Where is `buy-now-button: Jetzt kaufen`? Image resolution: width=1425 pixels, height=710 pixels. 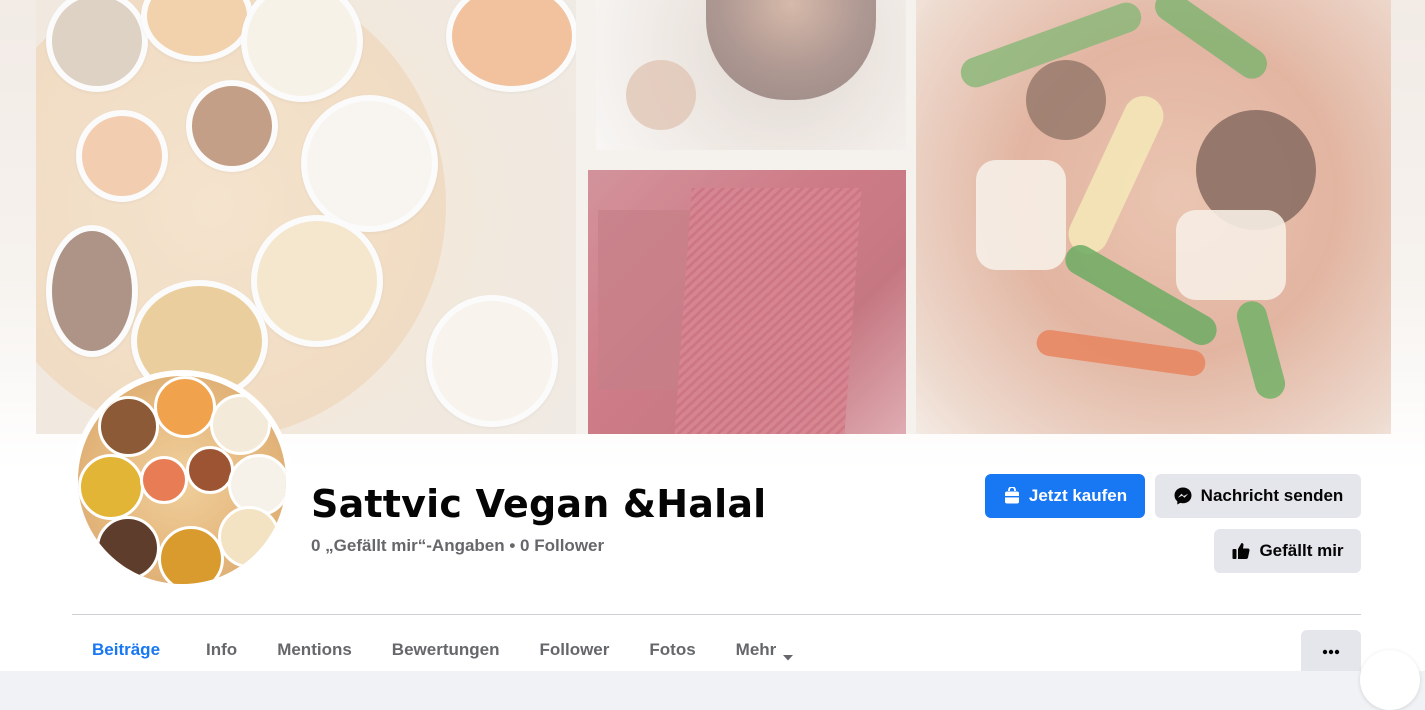 buy-now-button: Jetzt kaufen is located at coordinates (1065, 496).